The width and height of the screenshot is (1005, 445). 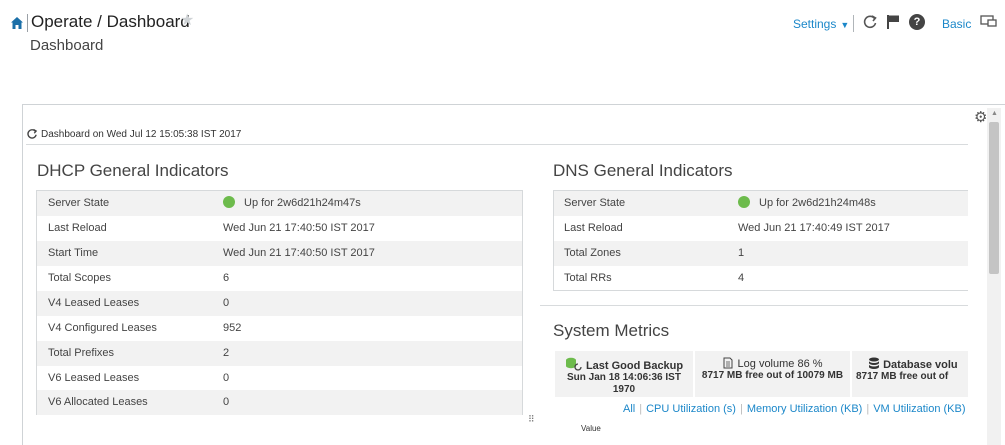 What do you see at coordinates (980, 117) in the screenshot?
I see `gear-icon: ⚙` at bounding box center [980, 117].